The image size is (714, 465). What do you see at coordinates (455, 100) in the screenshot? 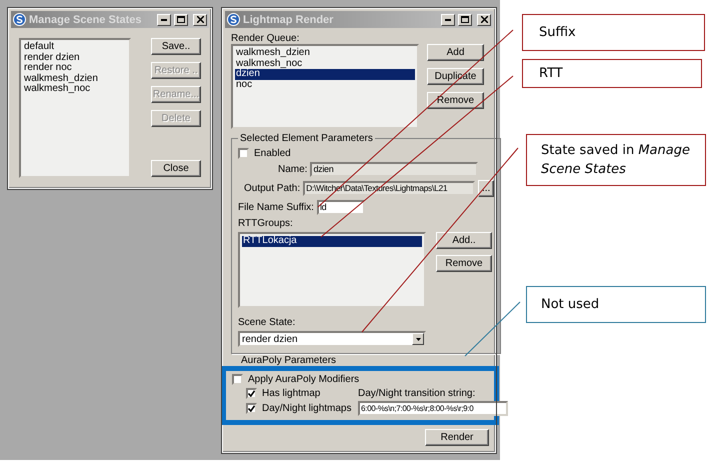
I see `queue-button: Remove` at bounding box center [455, 100].